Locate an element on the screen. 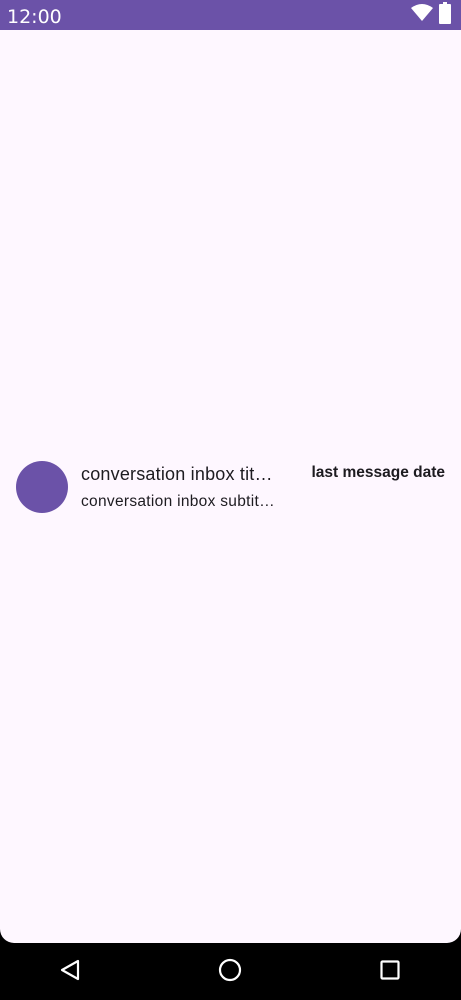  home-button is located at coordinates (230, 972).